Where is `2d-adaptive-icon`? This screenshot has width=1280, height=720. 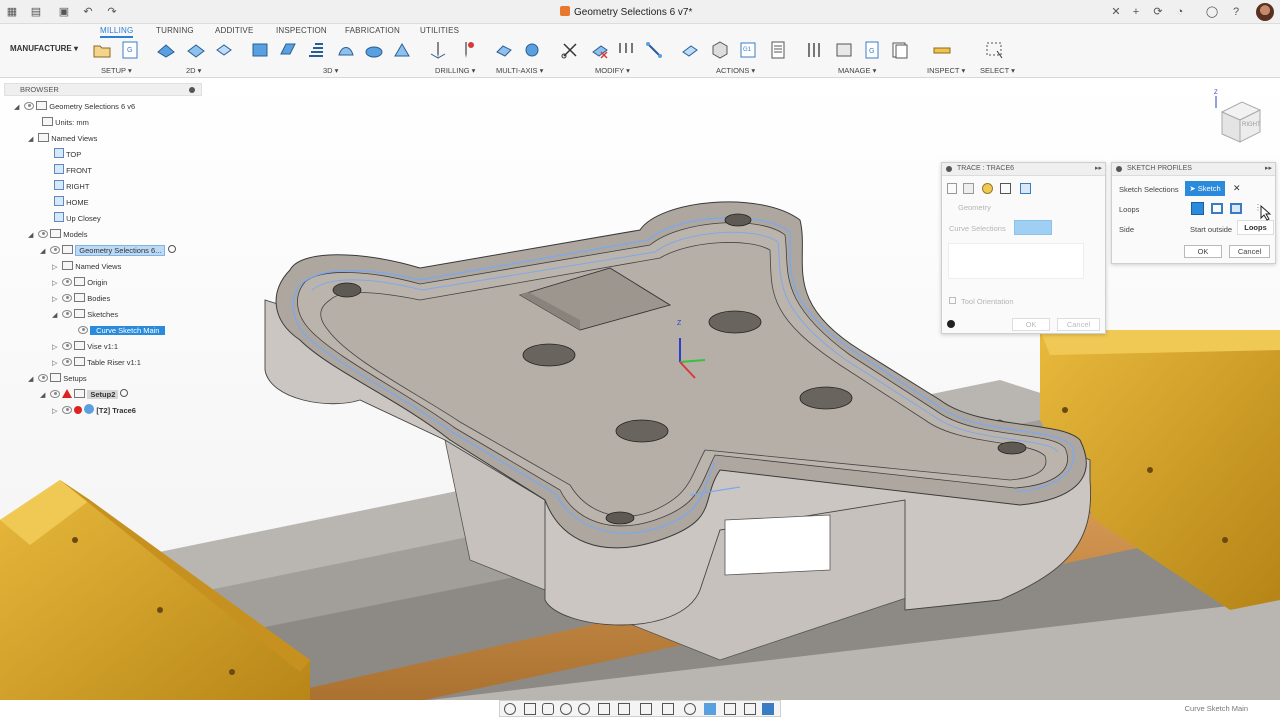 2d-adaptive-icon is located at coordinates (166, 50).